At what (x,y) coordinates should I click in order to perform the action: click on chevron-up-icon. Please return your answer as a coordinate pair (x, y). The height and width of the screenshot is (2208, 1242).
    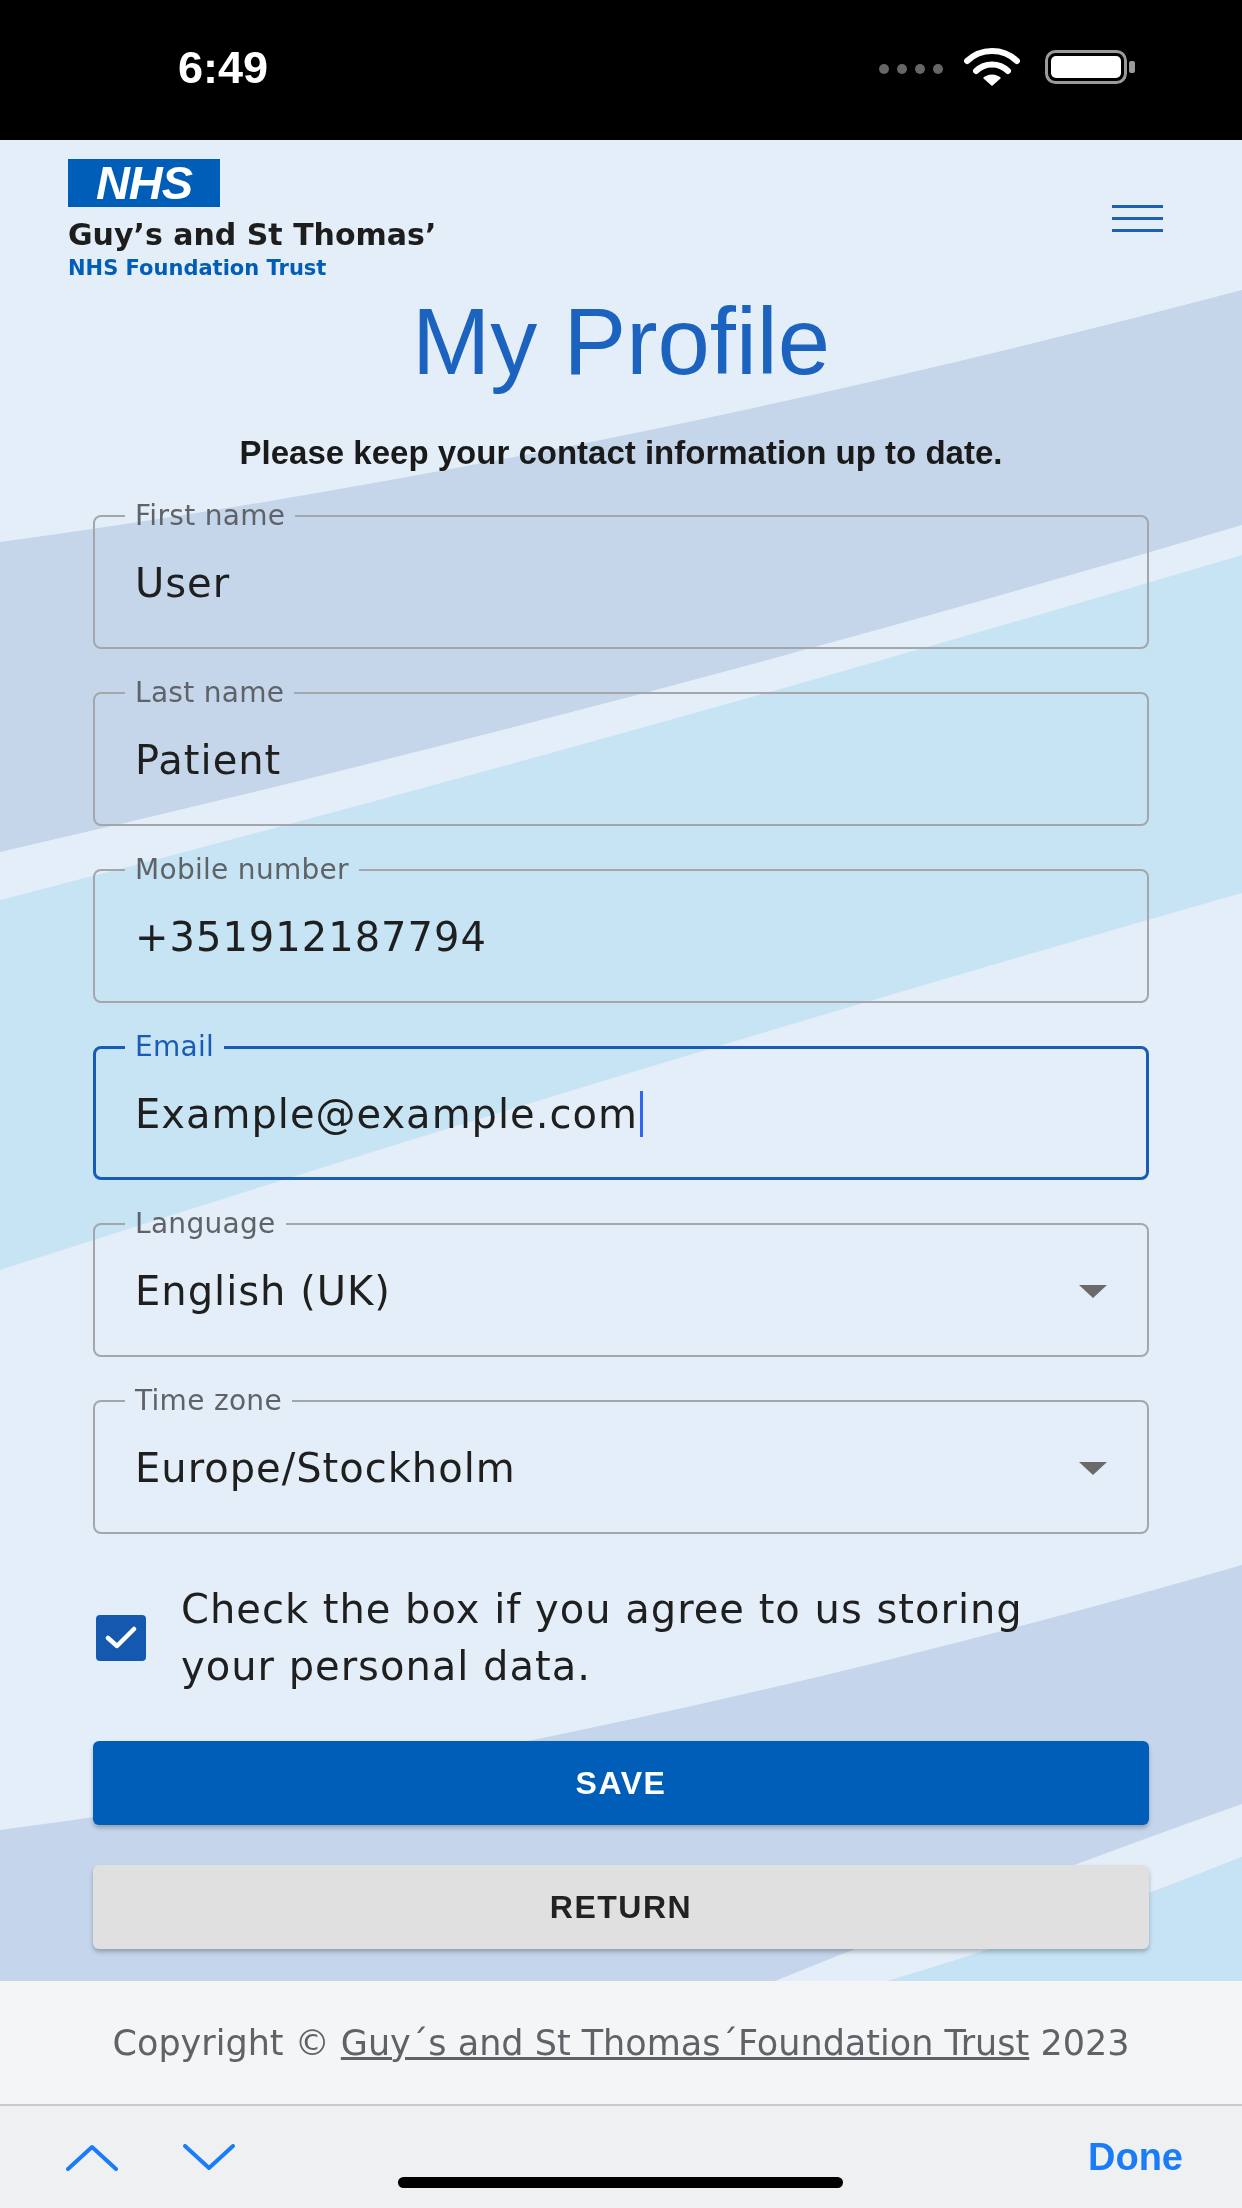
    Looking at the image, I should click on (92, 2157).